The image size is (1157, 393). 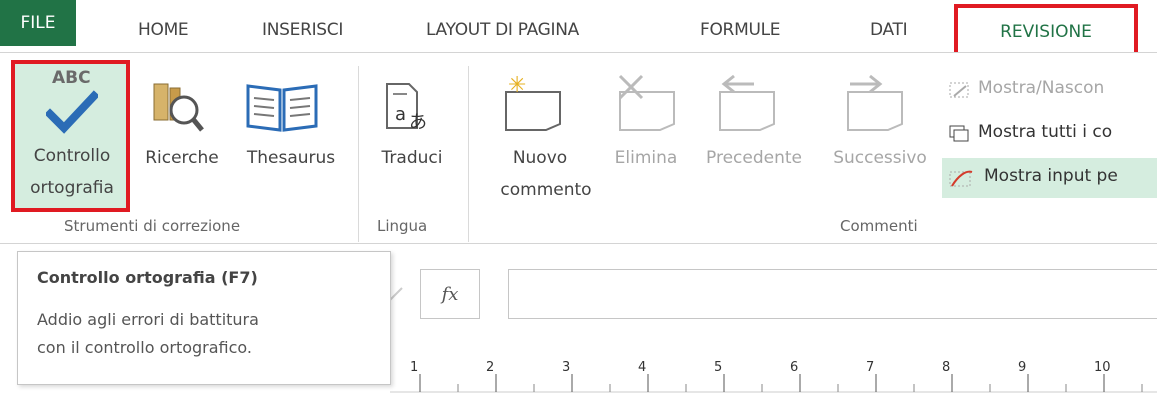 I want to click on spelling-label-2: ortografia, so click(x=72, y=188).